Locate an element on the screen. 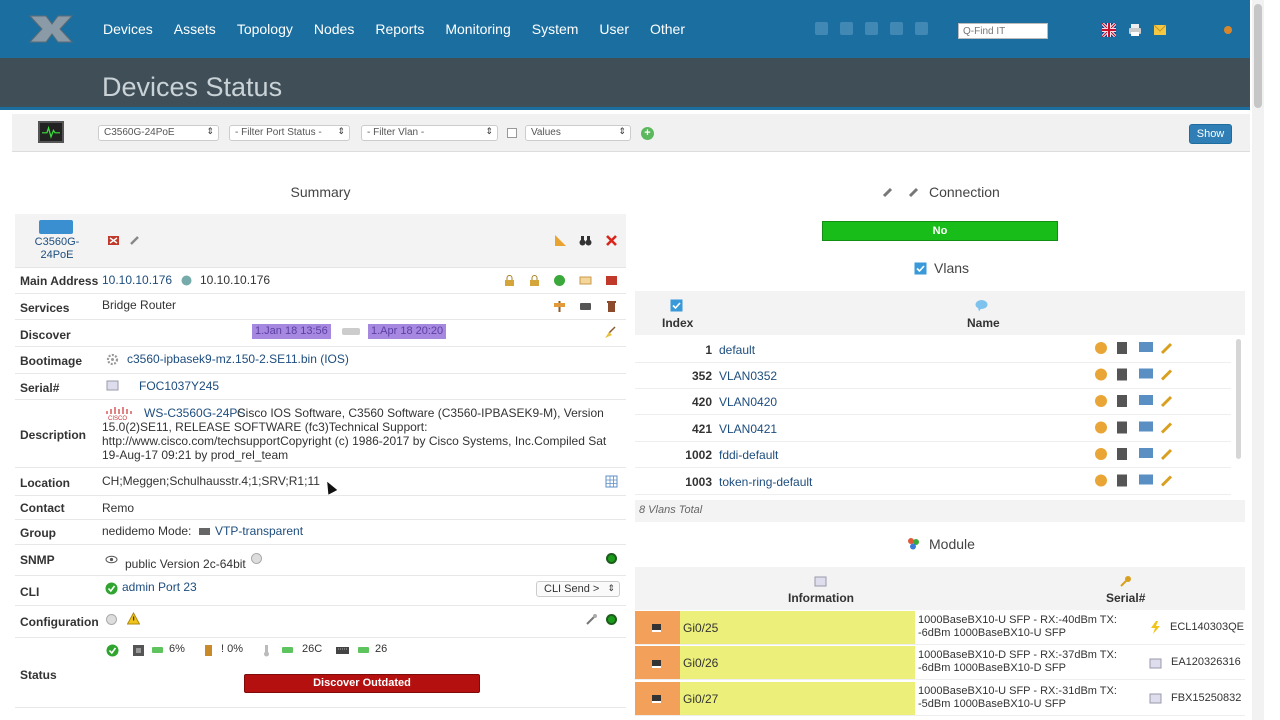 The image size is (1280, 720). discover-outdated-badge: Discover Outdated is located at coordinates (362, 683).